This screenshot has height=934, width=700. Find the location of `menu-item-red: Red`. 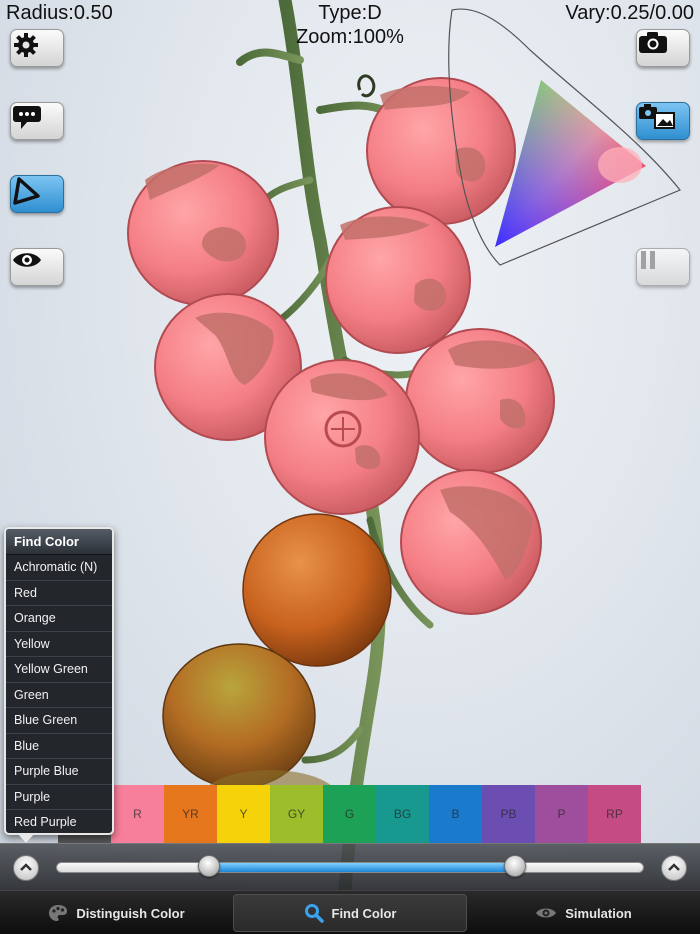

menu-item-red: Red is located at coordinates (59, 593).